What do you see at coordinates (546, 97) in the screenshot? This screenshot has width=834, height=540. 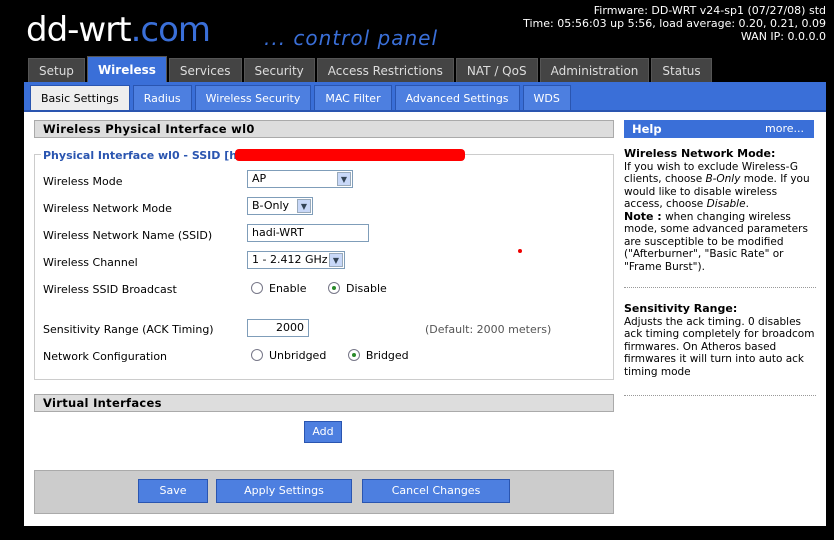 I see `subtab-wds: WDS` at bounding box center [546, 97].